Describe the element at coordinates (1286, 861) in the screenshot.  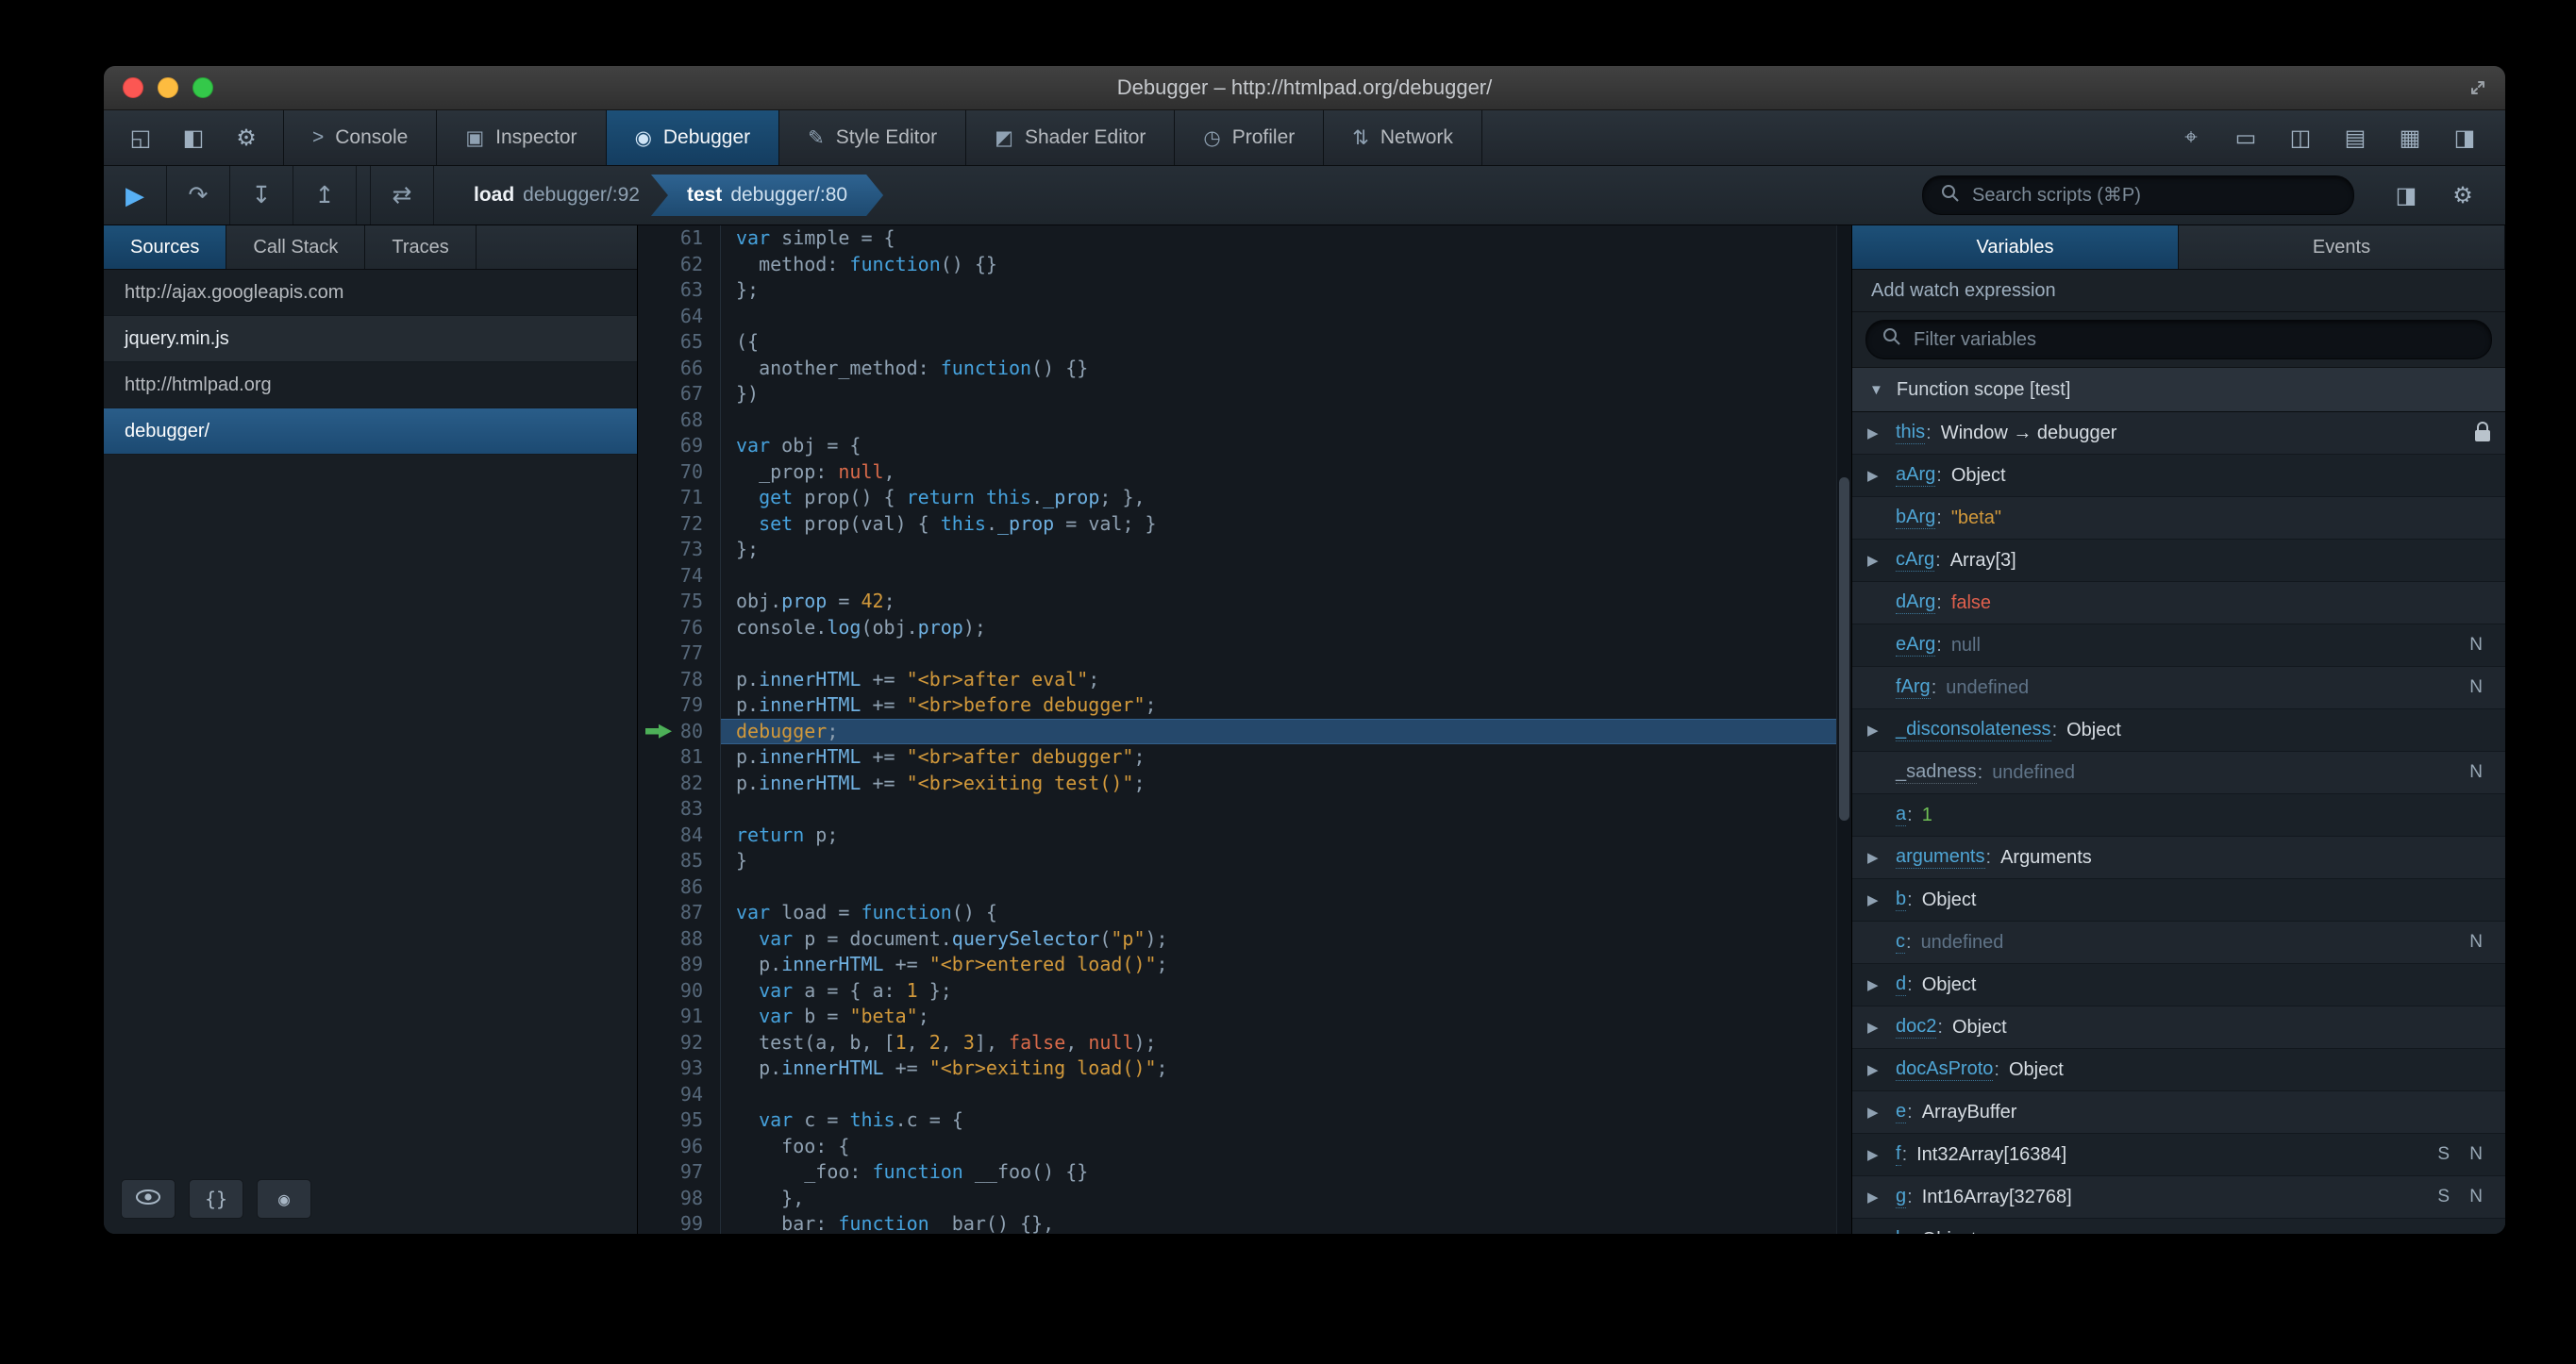
I see `code-text: }` at that location.